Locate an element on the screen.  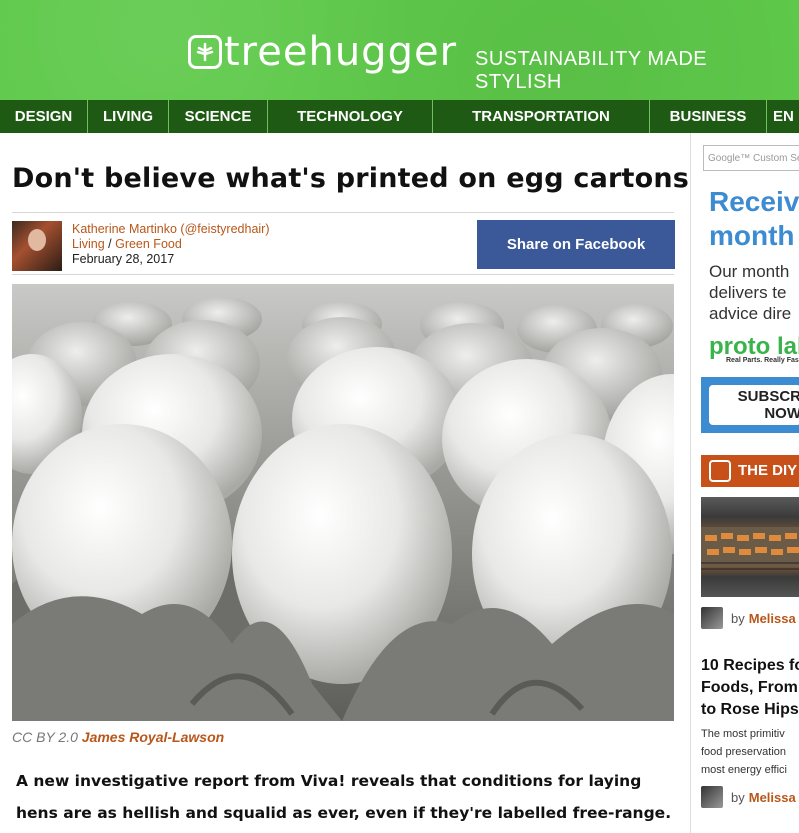
newsletter-heading-line: month is located at coordinates (752, 235).